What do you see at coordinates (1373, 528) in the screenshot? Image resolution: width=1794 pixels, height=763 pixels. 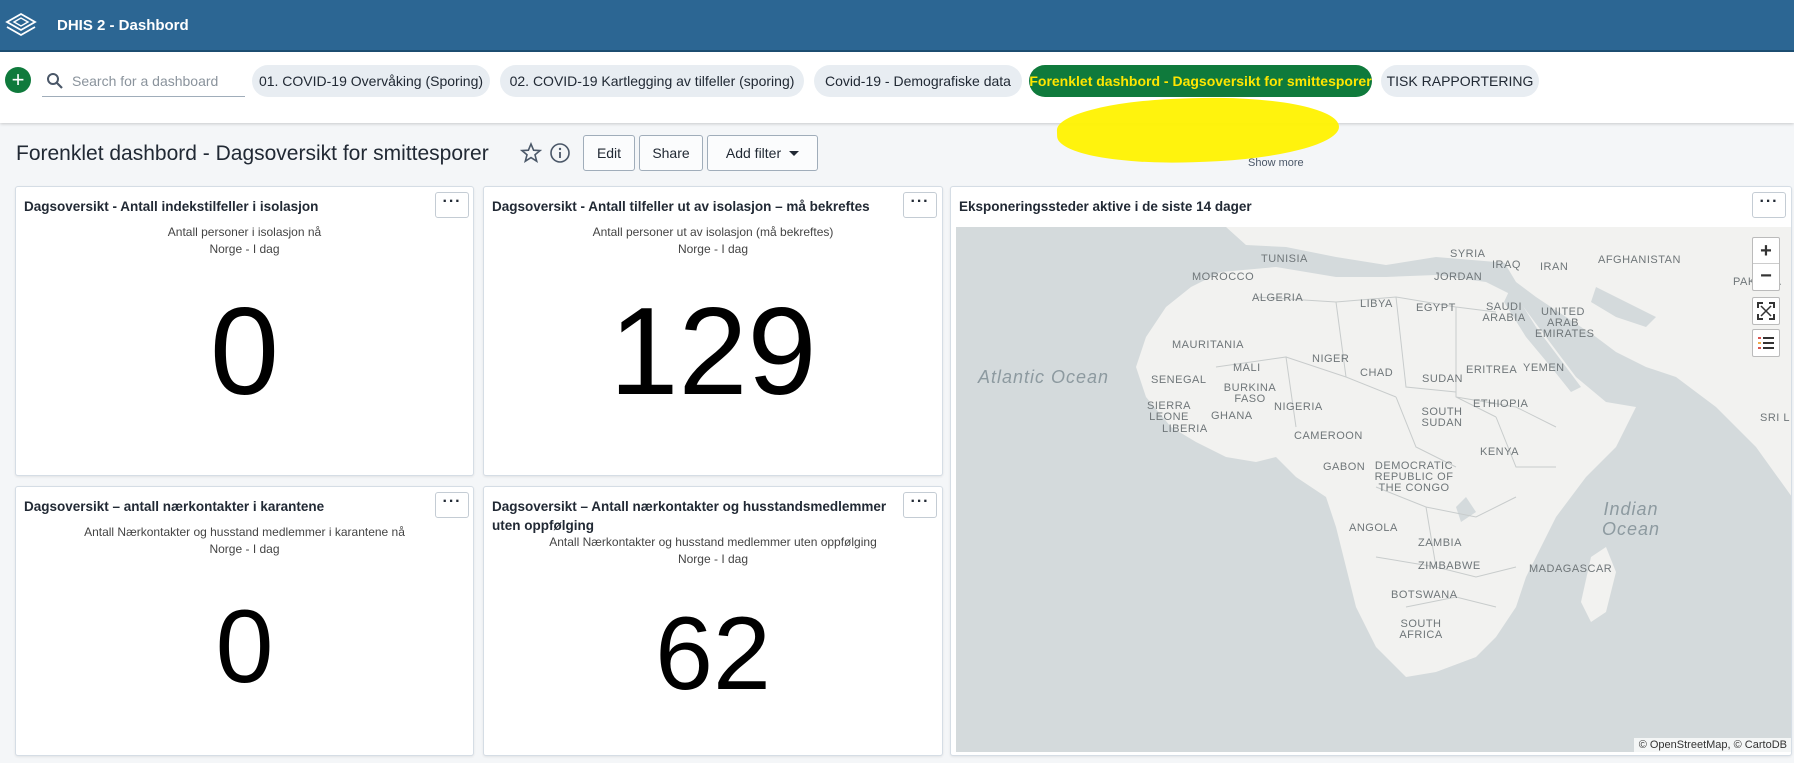 I see `country-label: ANGOLA` at bounding box center [1373, 528].